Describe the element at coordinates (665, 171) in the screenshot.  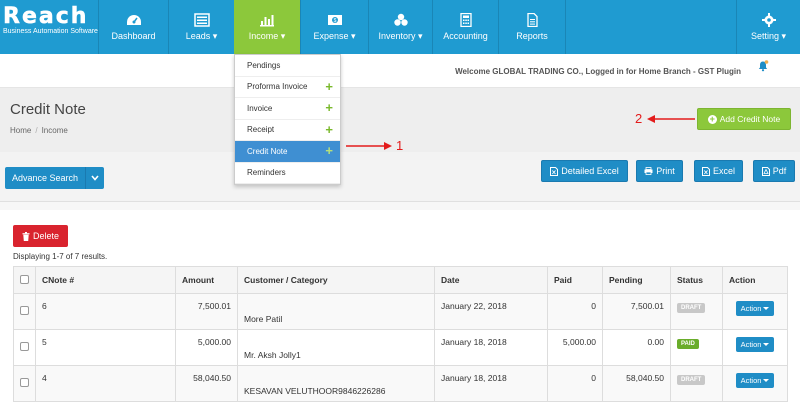
I see `print-label: Print` at that location.